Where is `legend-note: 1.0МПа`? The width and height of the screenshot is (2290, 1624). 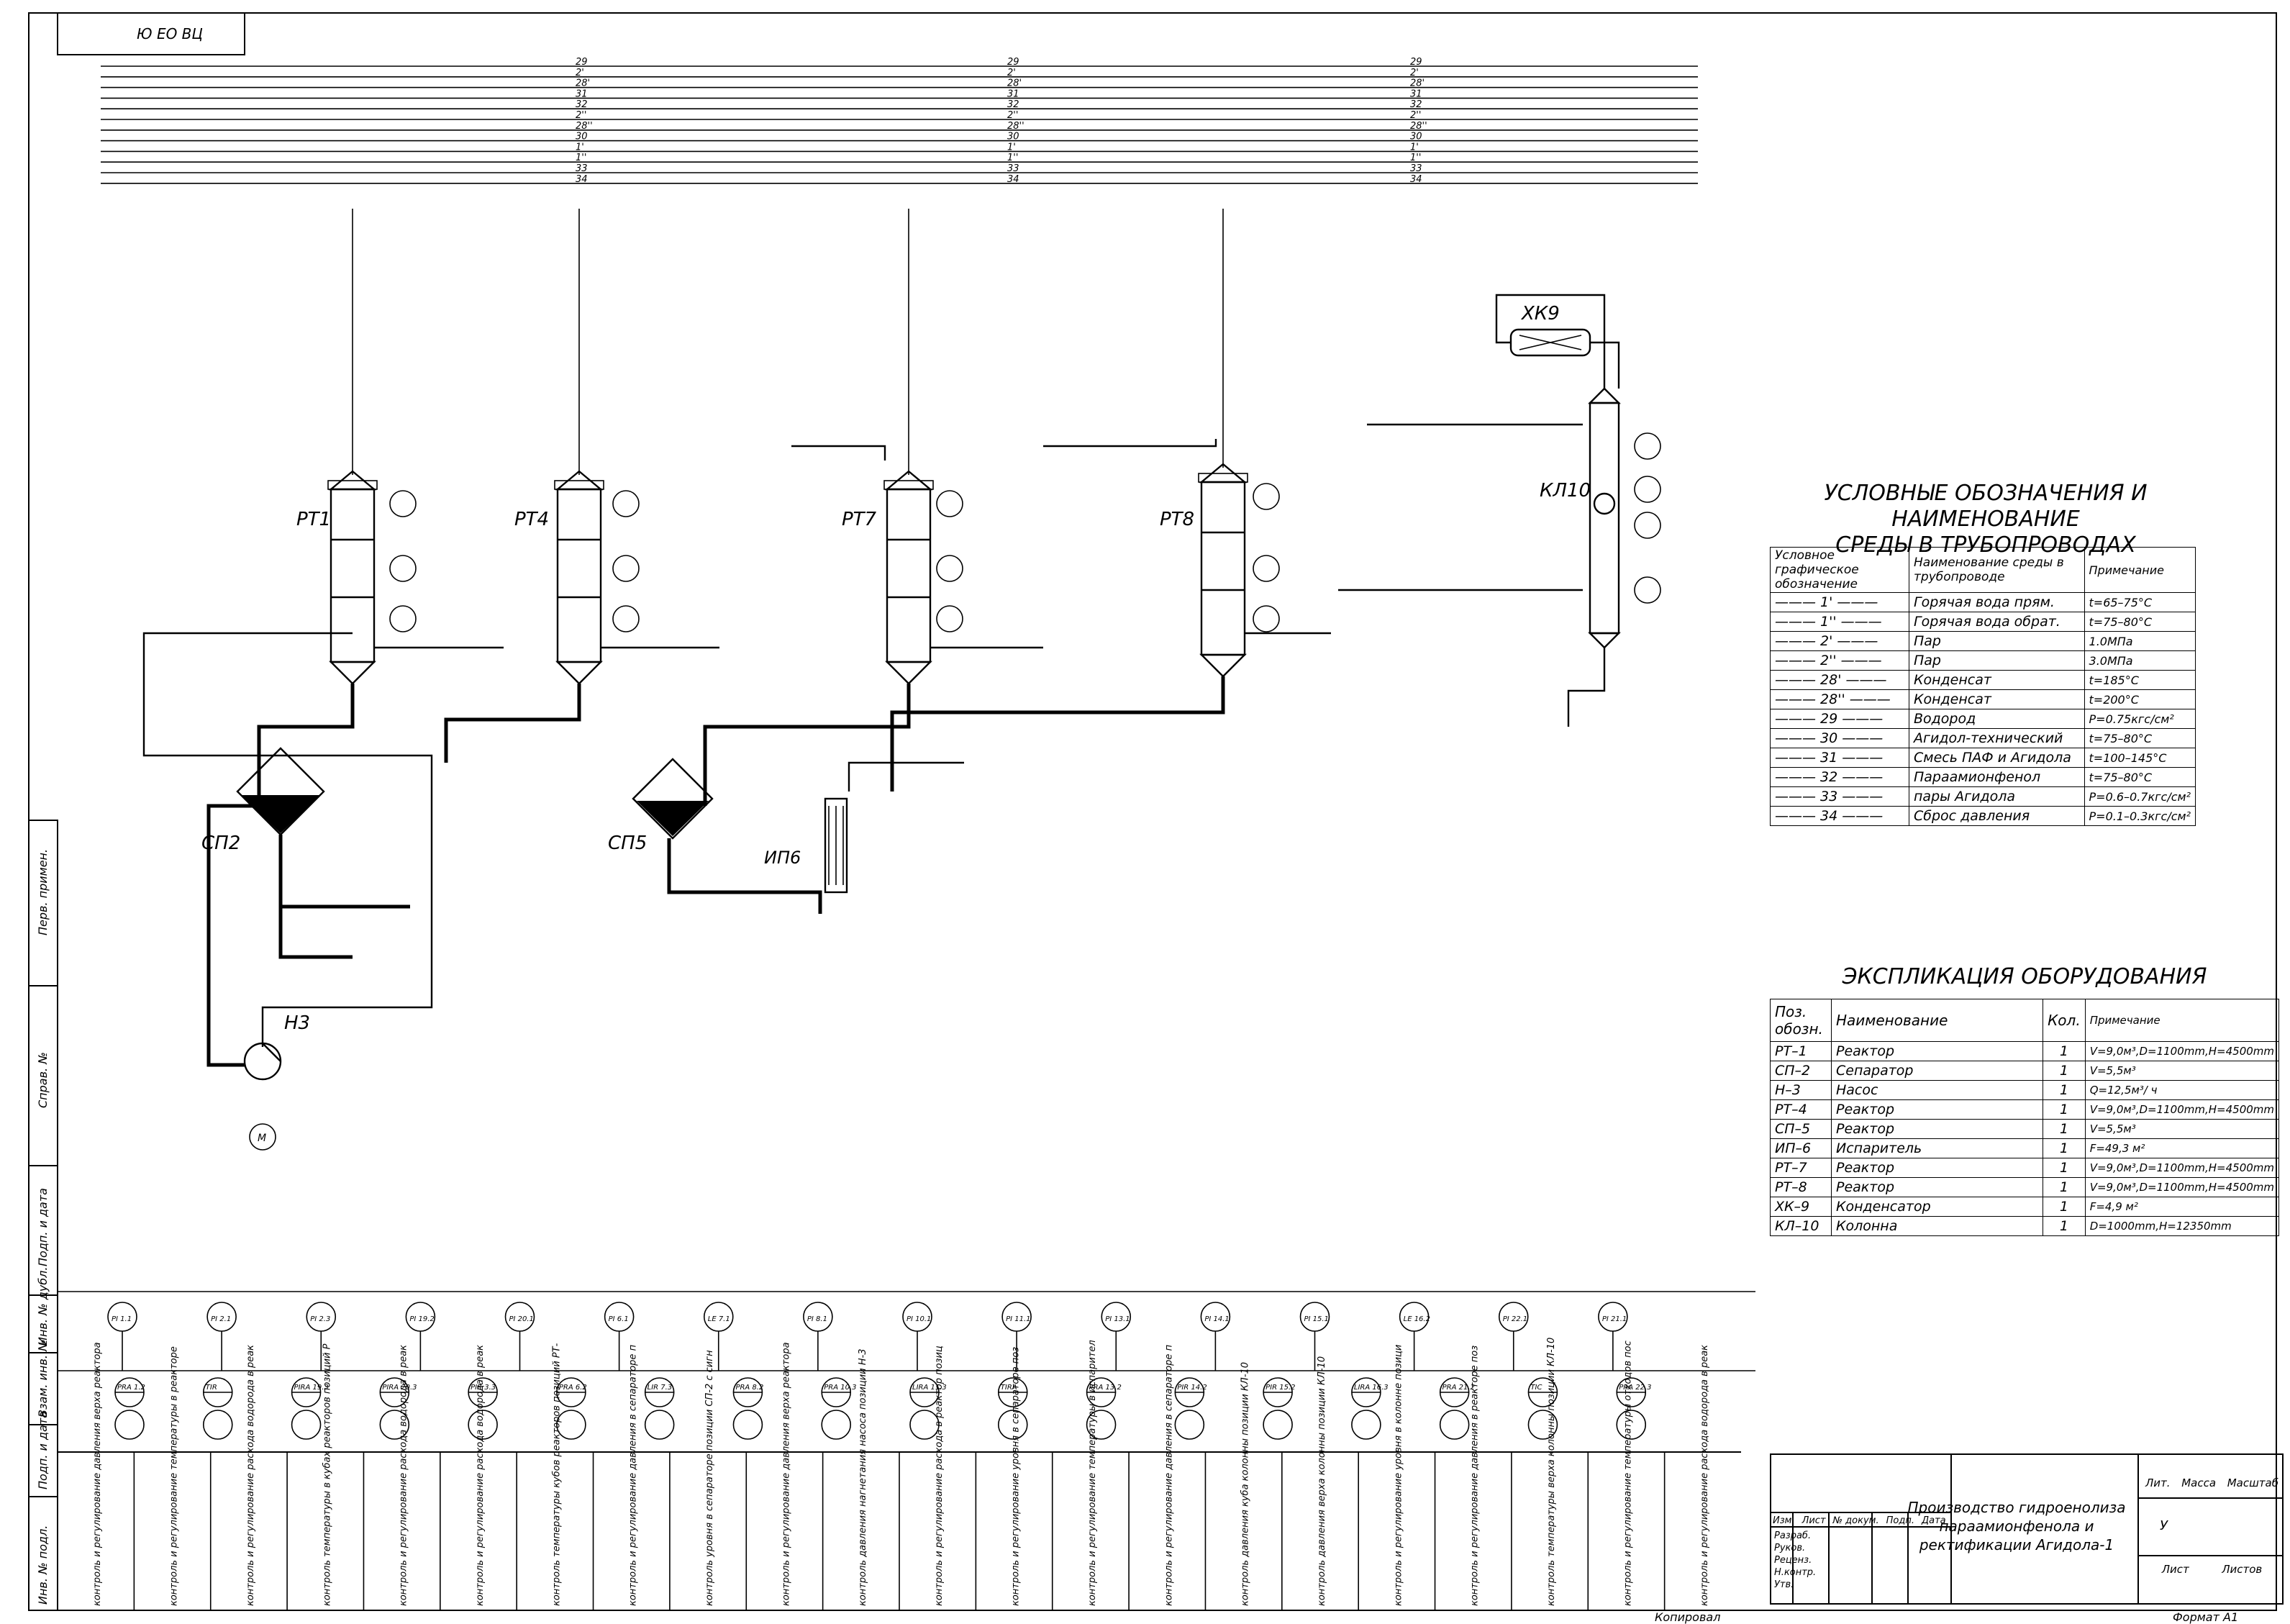
legend-note: 1.0МПа is located at coordinates (2140, 641).